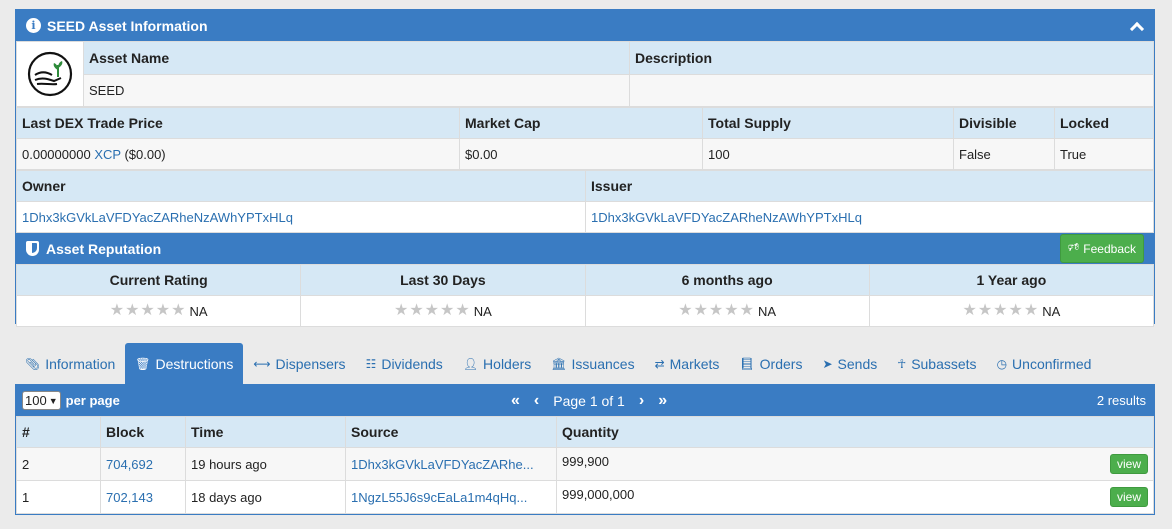 Image resolution: width=1172 pixels, height=529 pixels. What do you see at coordinates (92, 400) in the screenshot?
I see `per-page-label: per page` at bounding box center [92, 400].